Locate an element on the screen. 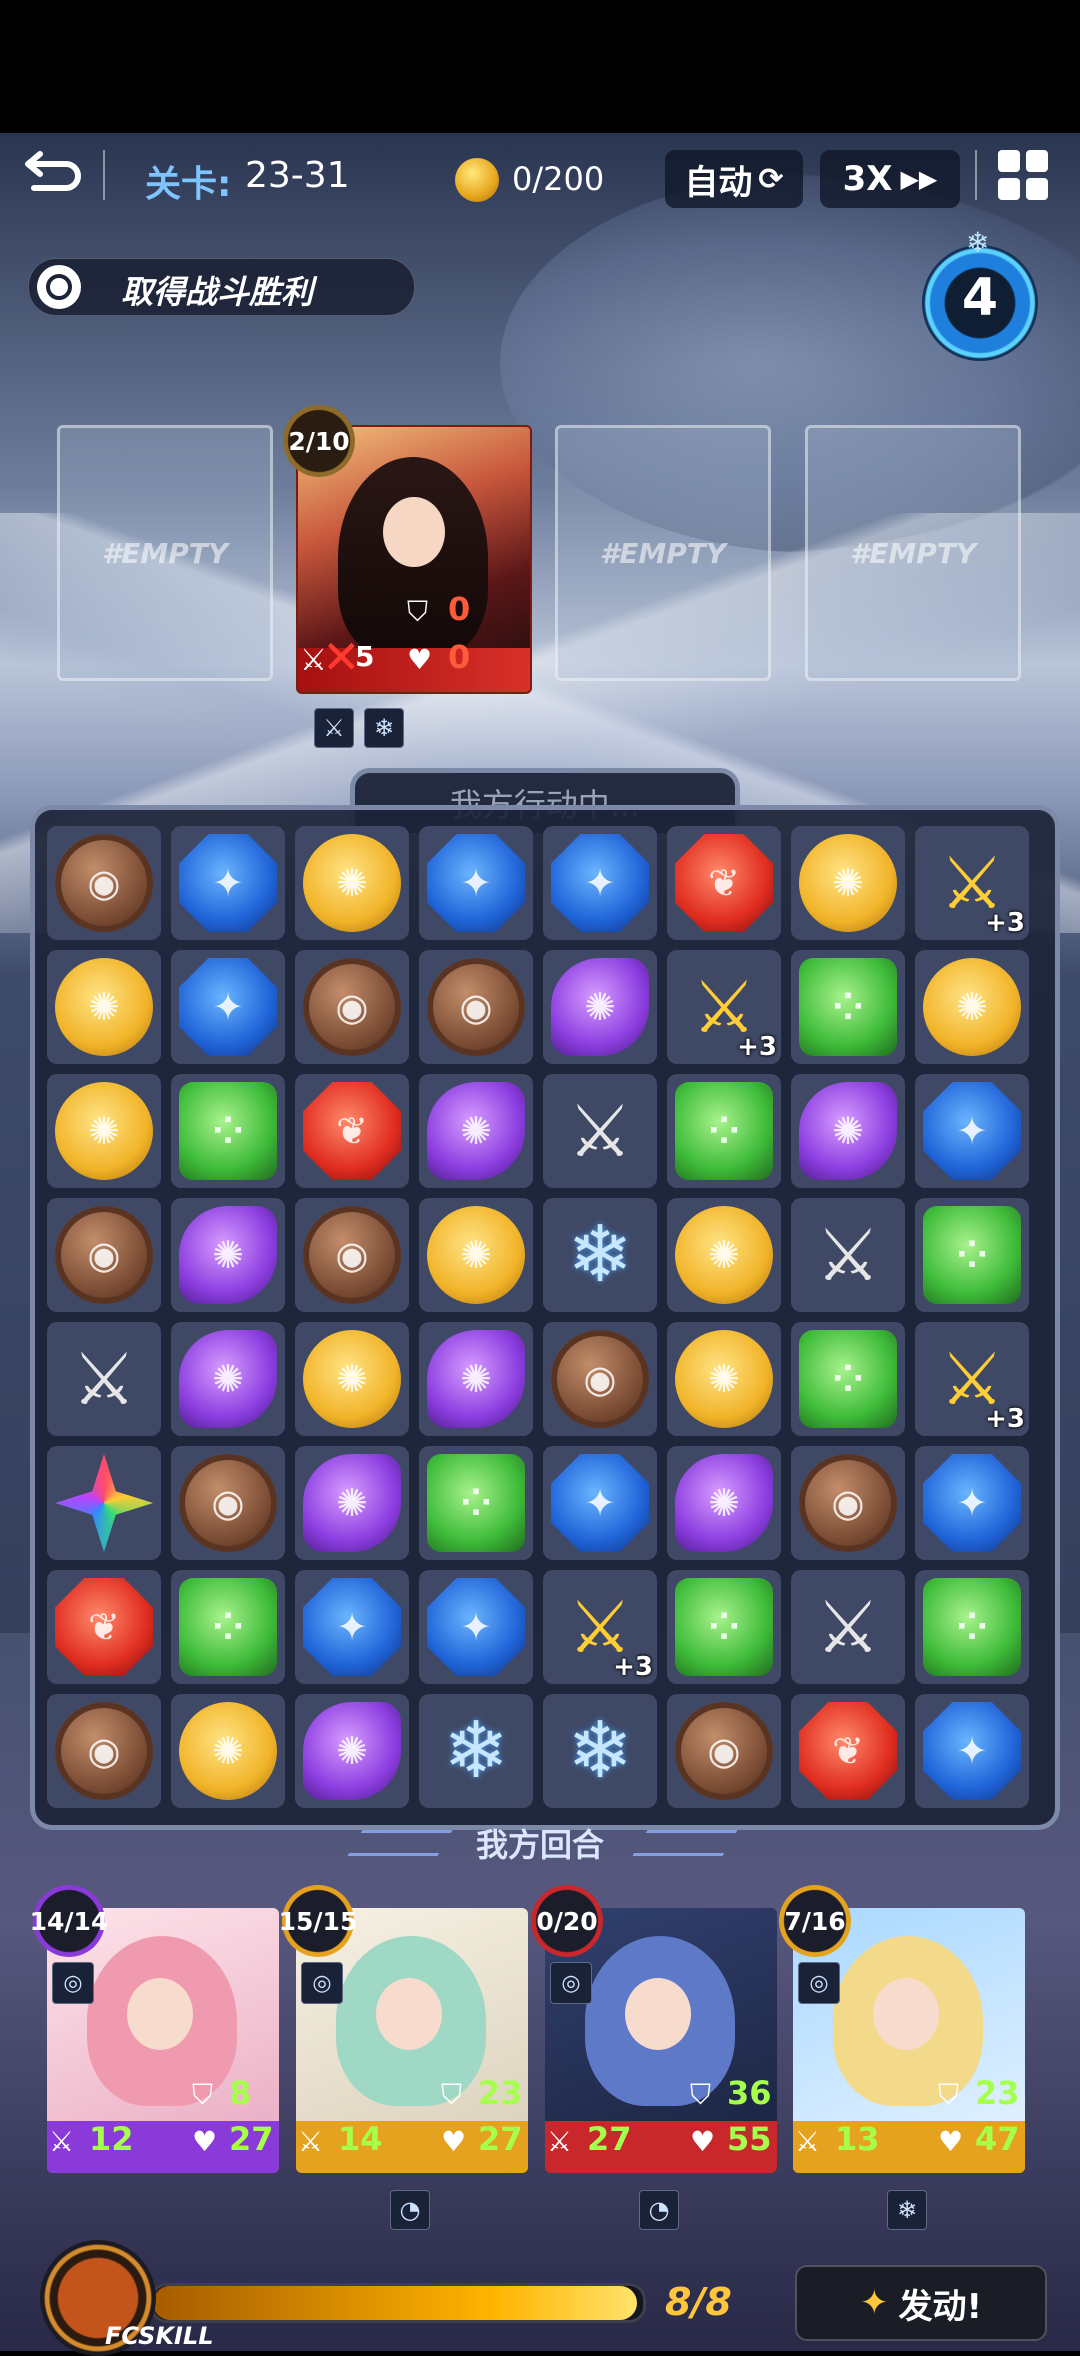 This screenshot has width=1080, height=2356. target-icon is located at coordinates (59, 287).